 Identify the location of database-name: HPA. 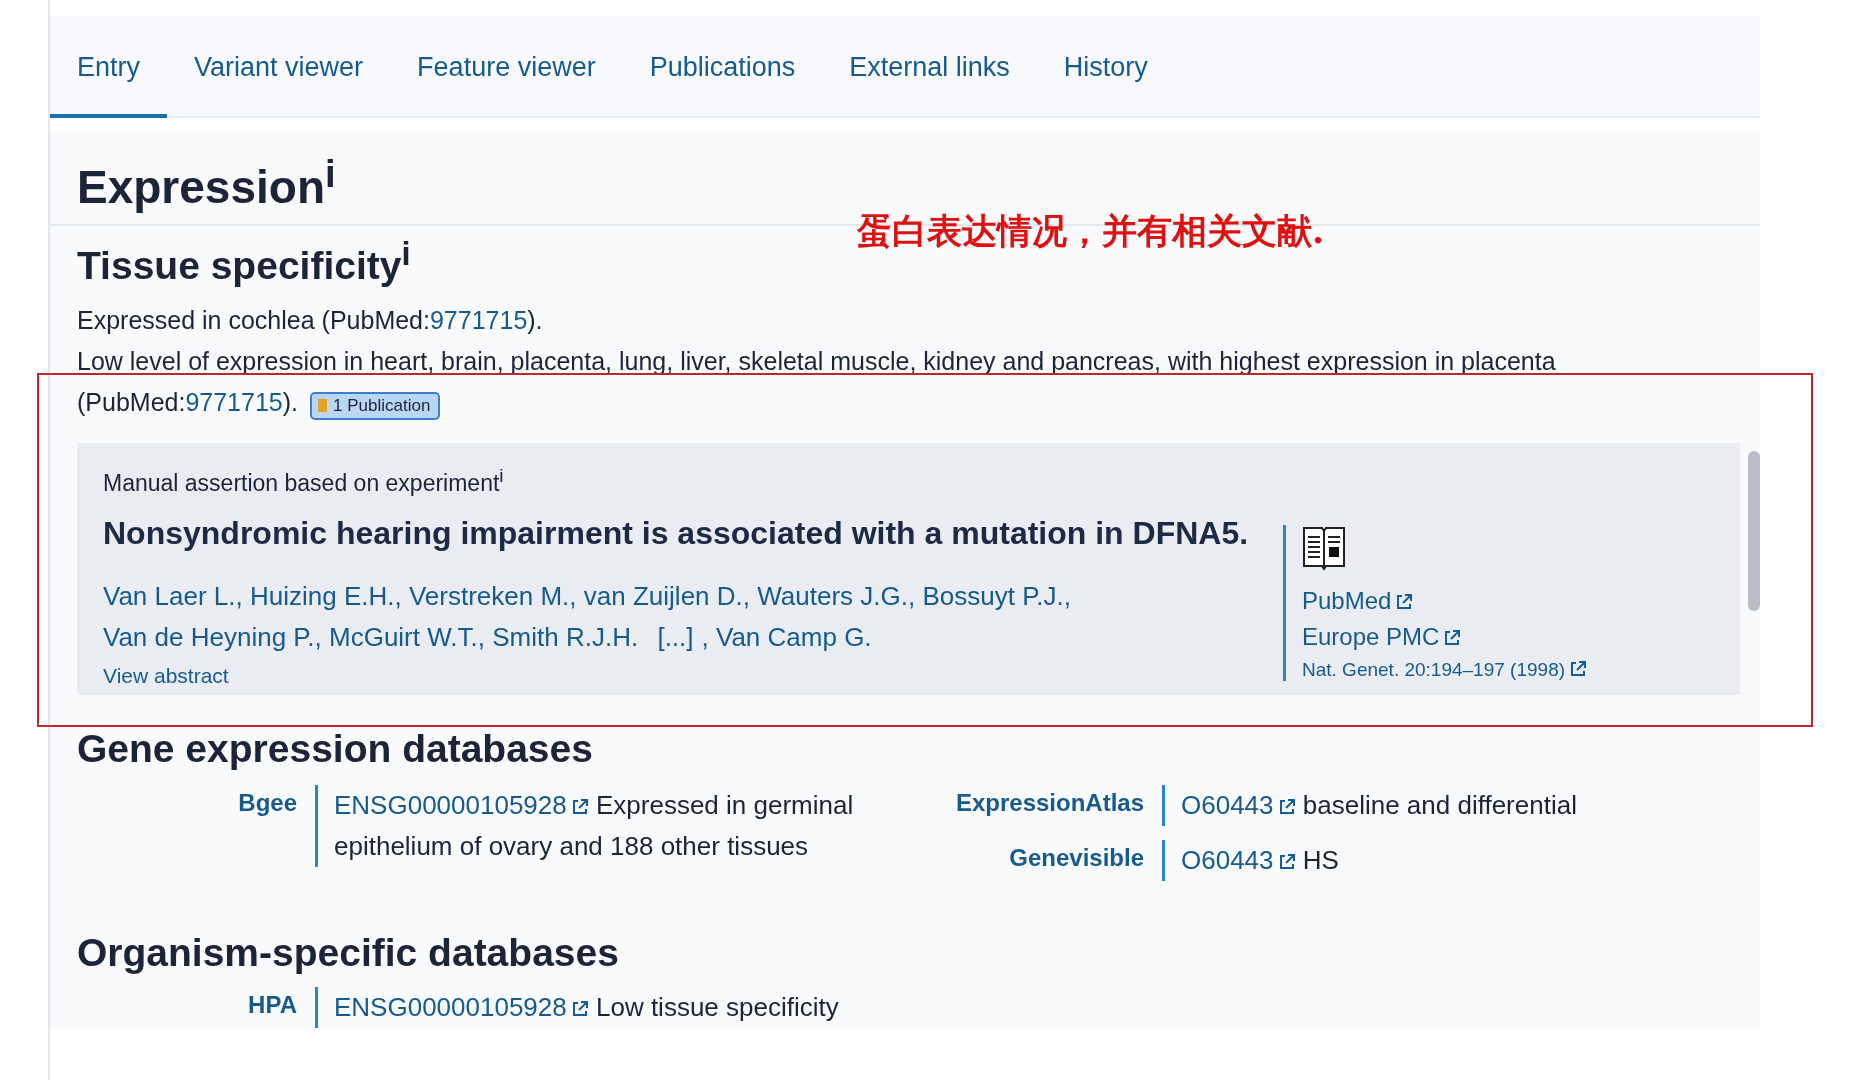
(272, 1005).